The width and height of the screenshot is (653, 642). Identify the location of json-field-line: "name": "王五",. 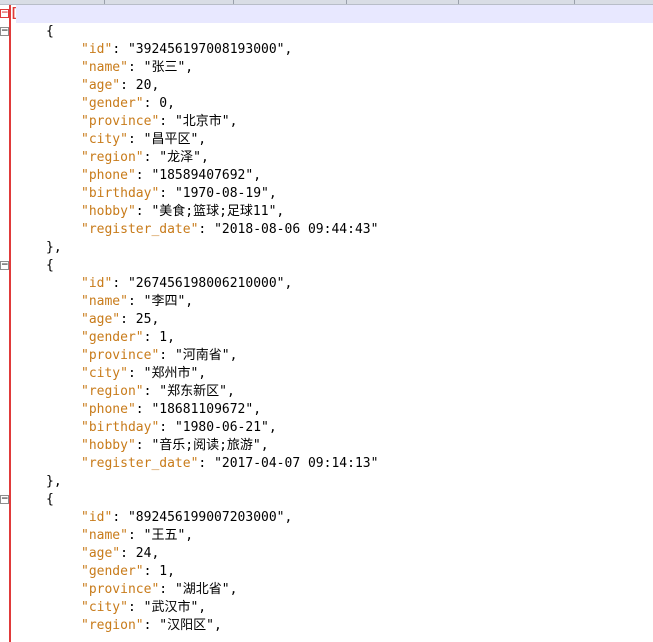
(104, 536).